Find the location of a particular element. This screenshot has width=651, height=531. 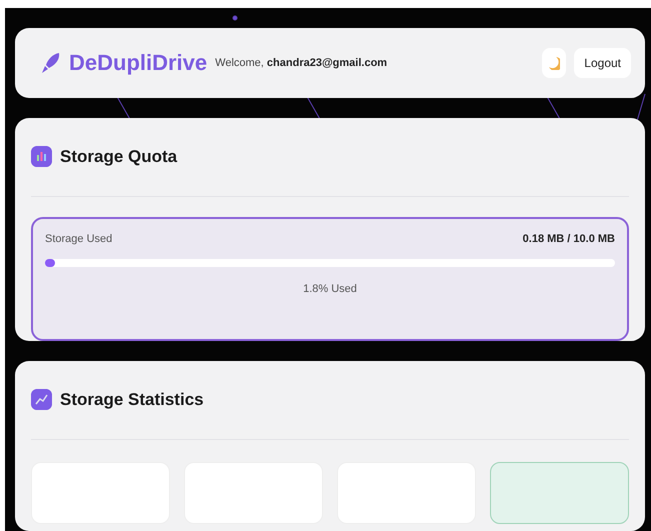

percent-used: 1.8% Used is located at coordinates (330, 288).